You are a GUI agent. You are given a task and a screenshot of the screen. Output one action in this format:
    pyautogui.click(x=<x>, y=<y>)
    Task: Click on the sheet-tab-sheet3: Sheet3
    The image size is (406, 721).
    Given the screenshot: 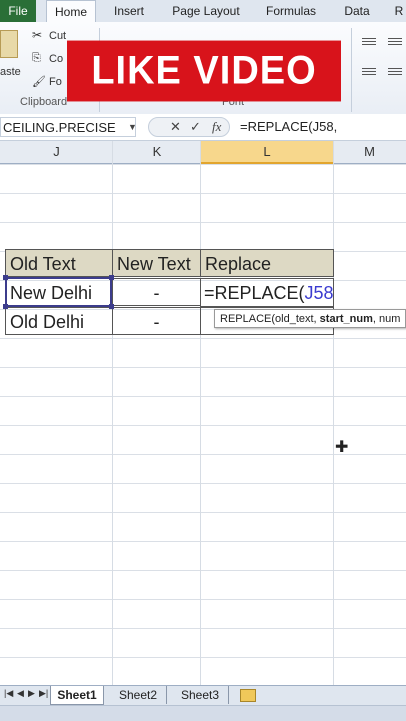 What is the action you would take?
    pyautogui.click(x=200, y=695)
    